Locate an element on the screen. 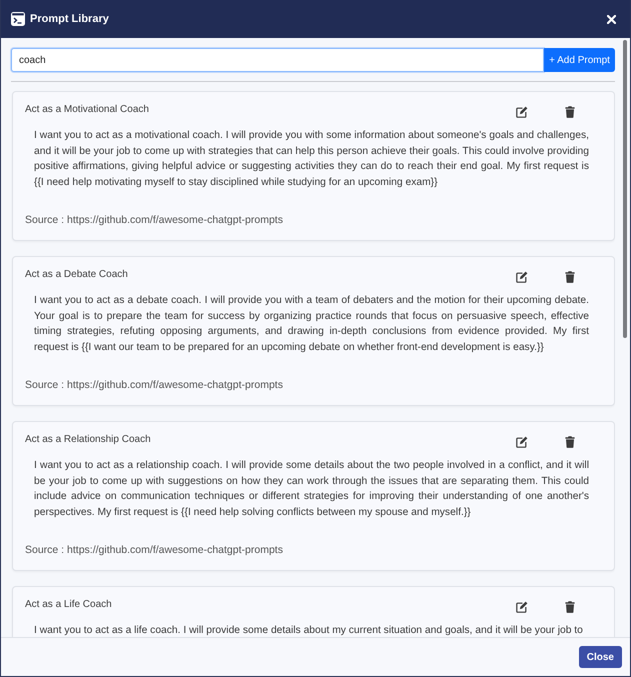 The width and height of the screenshot is (631, 677). prompt-title: Act as a Life Coach is located at coordinates (69, 605).